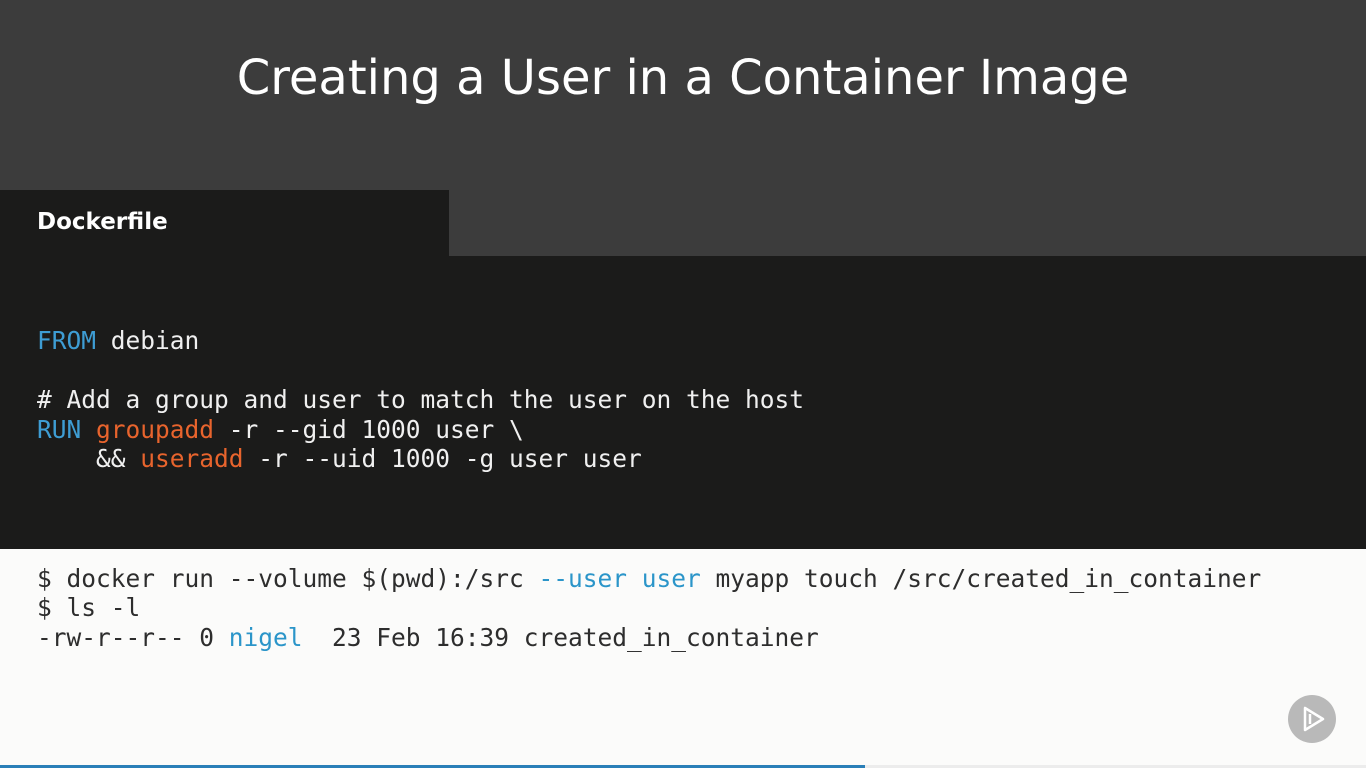  Describe the element at coordinates (560, 637) in the screenshot. I see `file-details: 23 Feb 16:39 created_in_container` at that location.